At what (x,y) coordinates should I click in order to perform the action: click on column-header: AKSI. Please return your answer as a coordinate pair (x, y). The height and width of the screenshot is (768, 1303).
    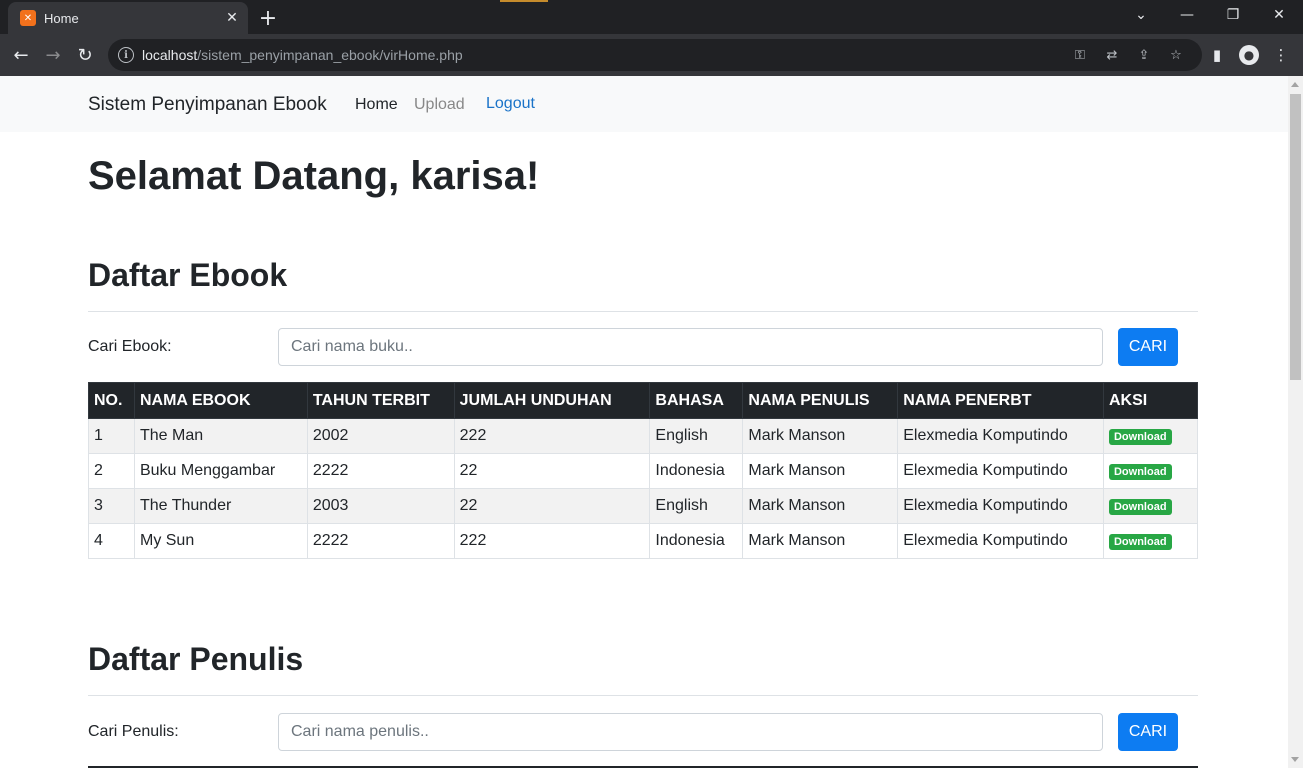
    Looking at the image, I should click on (1150, 400).